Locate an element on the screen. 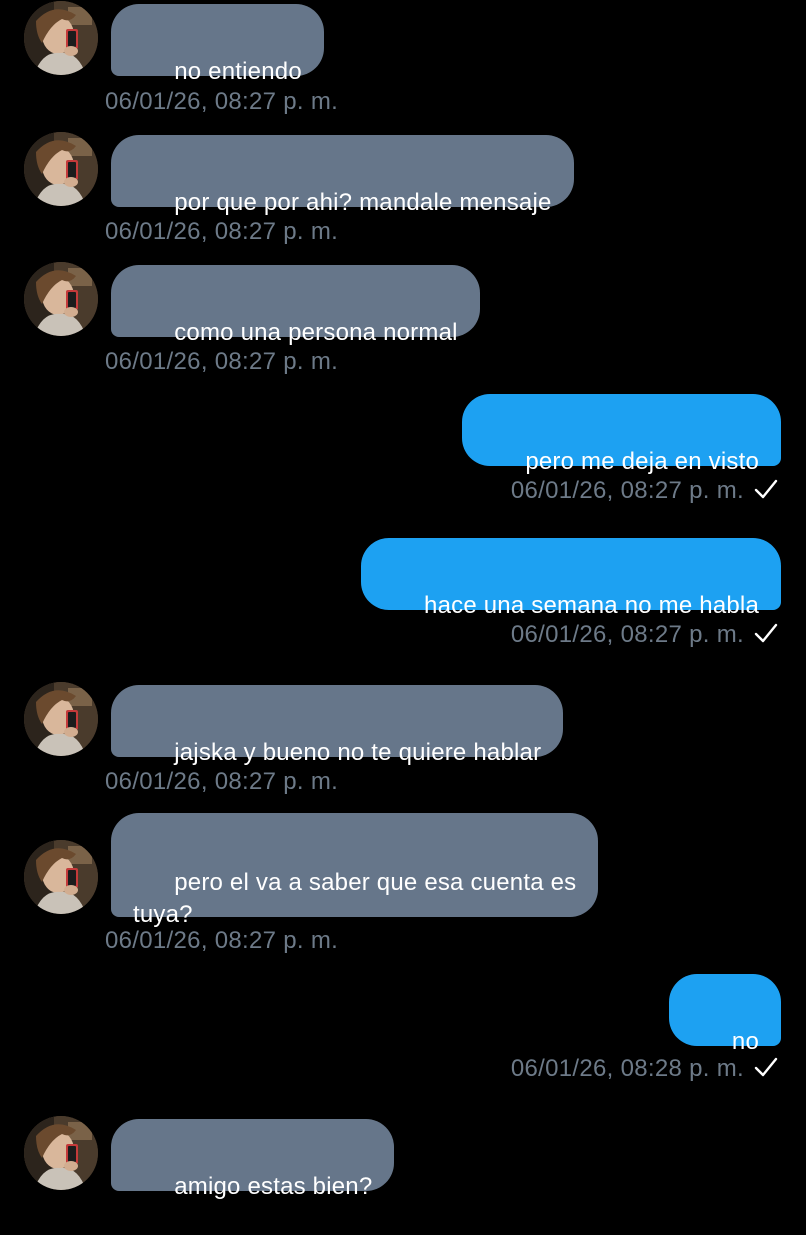 The image size is (806, 1235). message-text: pero me deja en visto is located at coordinates (642, 461).